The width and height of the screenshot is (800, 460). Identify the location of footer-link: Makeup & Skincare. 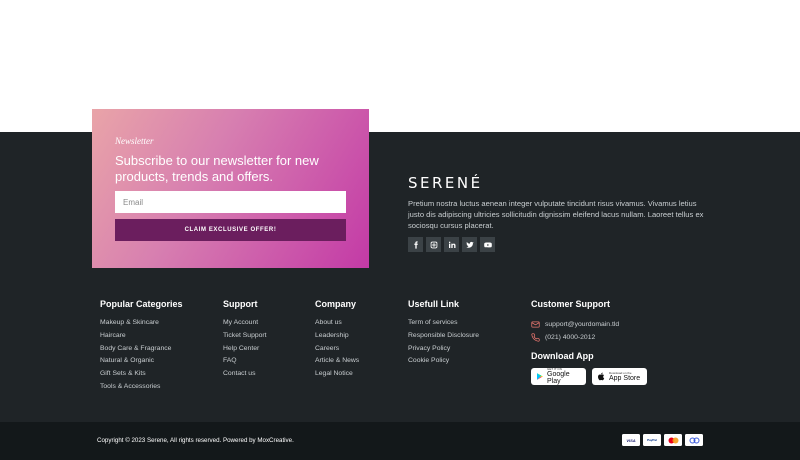
(141, 324).